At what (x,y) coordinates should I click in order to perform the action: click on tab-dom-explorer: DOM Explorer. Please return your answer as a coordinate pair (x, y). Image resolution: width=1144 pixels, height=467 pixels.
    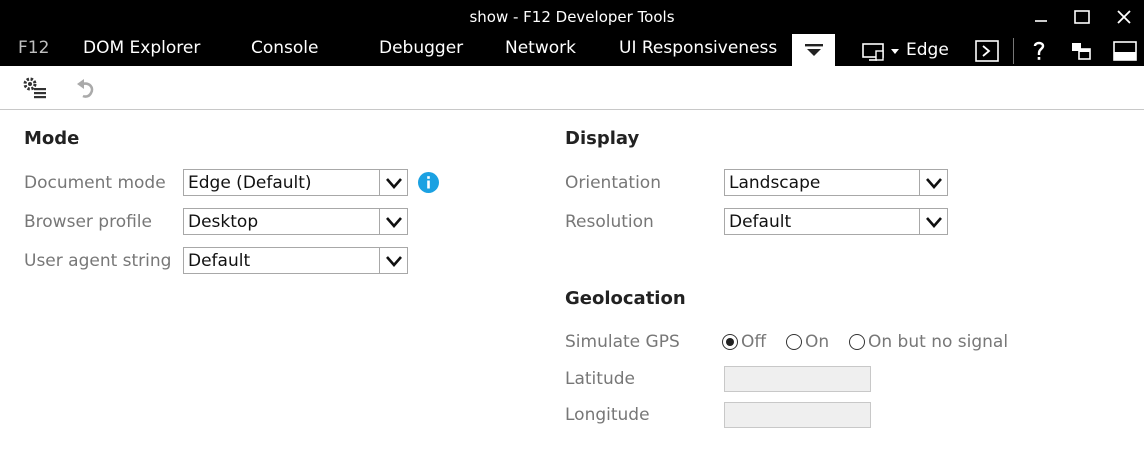
    Looking at the image, I should click on (141, 48).